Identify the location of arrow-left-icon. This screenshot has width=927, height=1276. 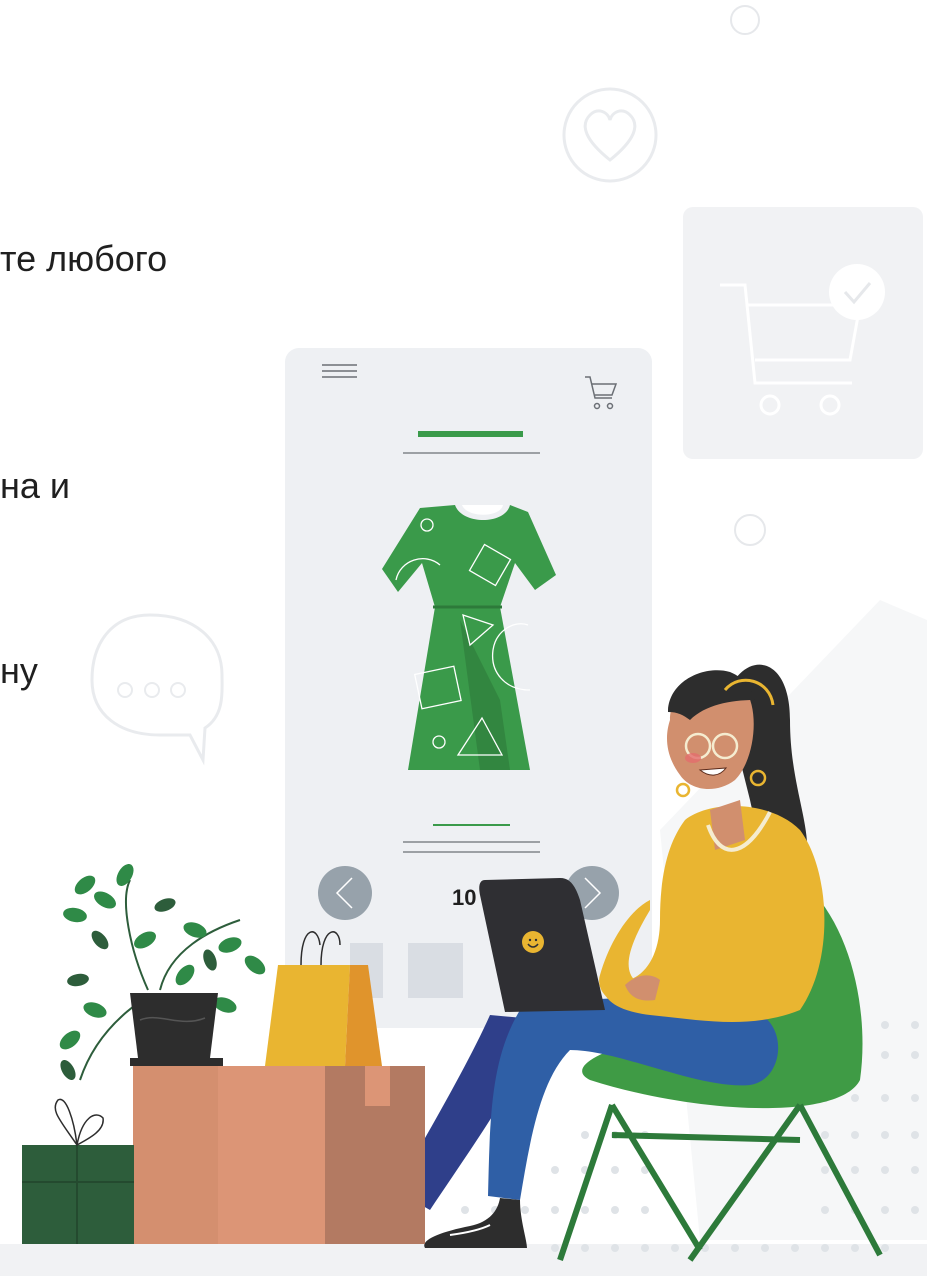
(345, 893).